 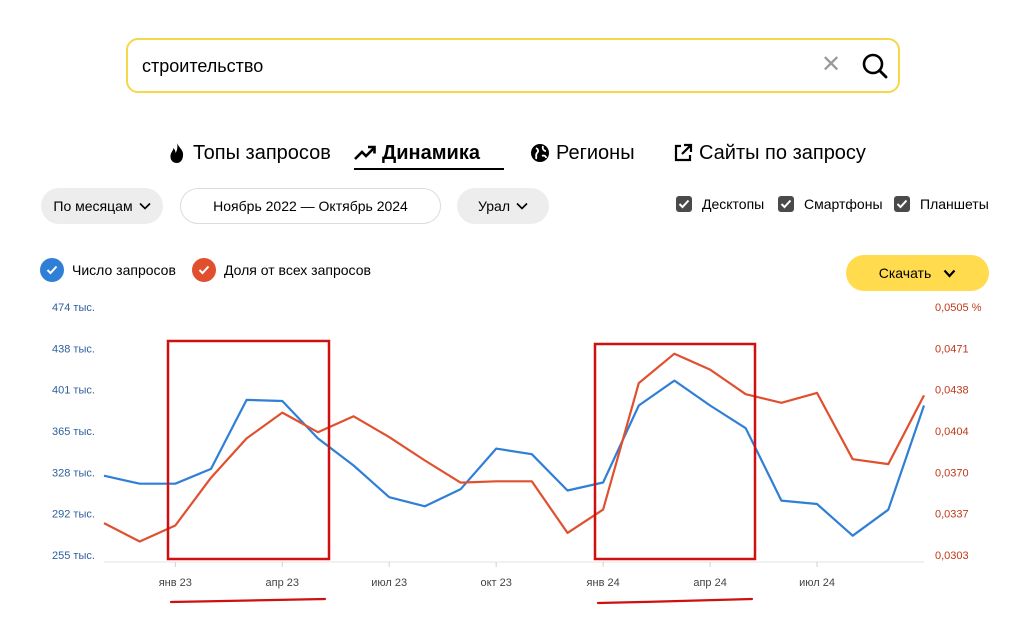 I want to click on y-left-tick-label: 474 тыс., so click(x=73, y=308).